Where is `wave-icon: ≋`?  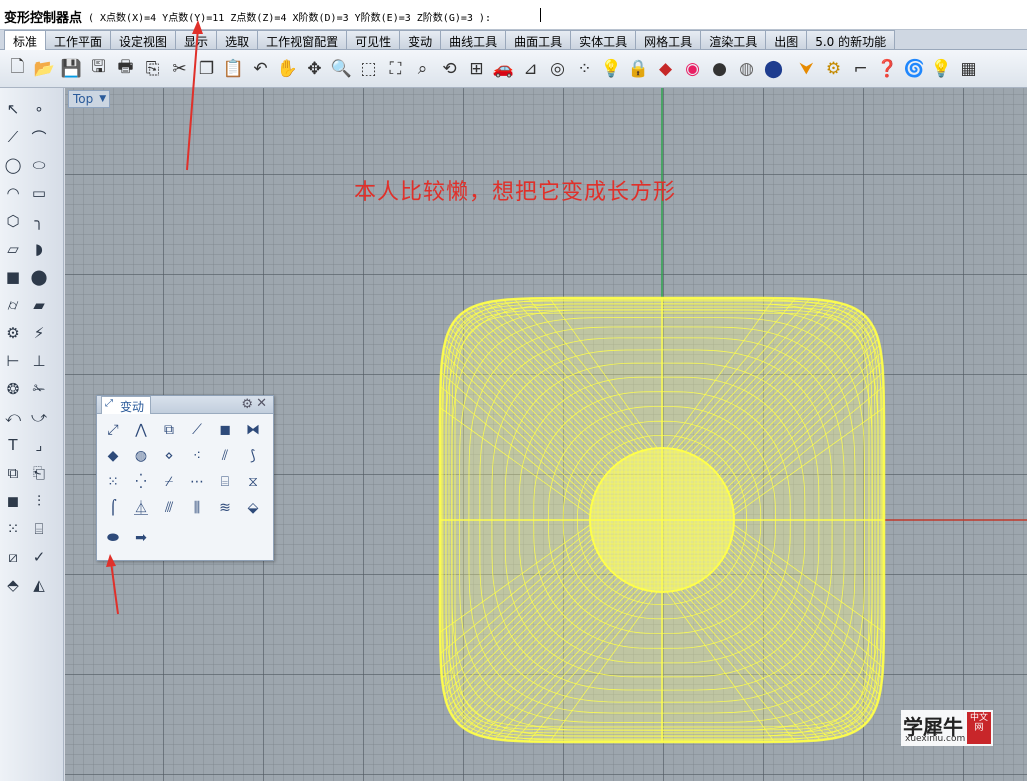 wave-icon: ≋ is located at coordinates (225, 508).